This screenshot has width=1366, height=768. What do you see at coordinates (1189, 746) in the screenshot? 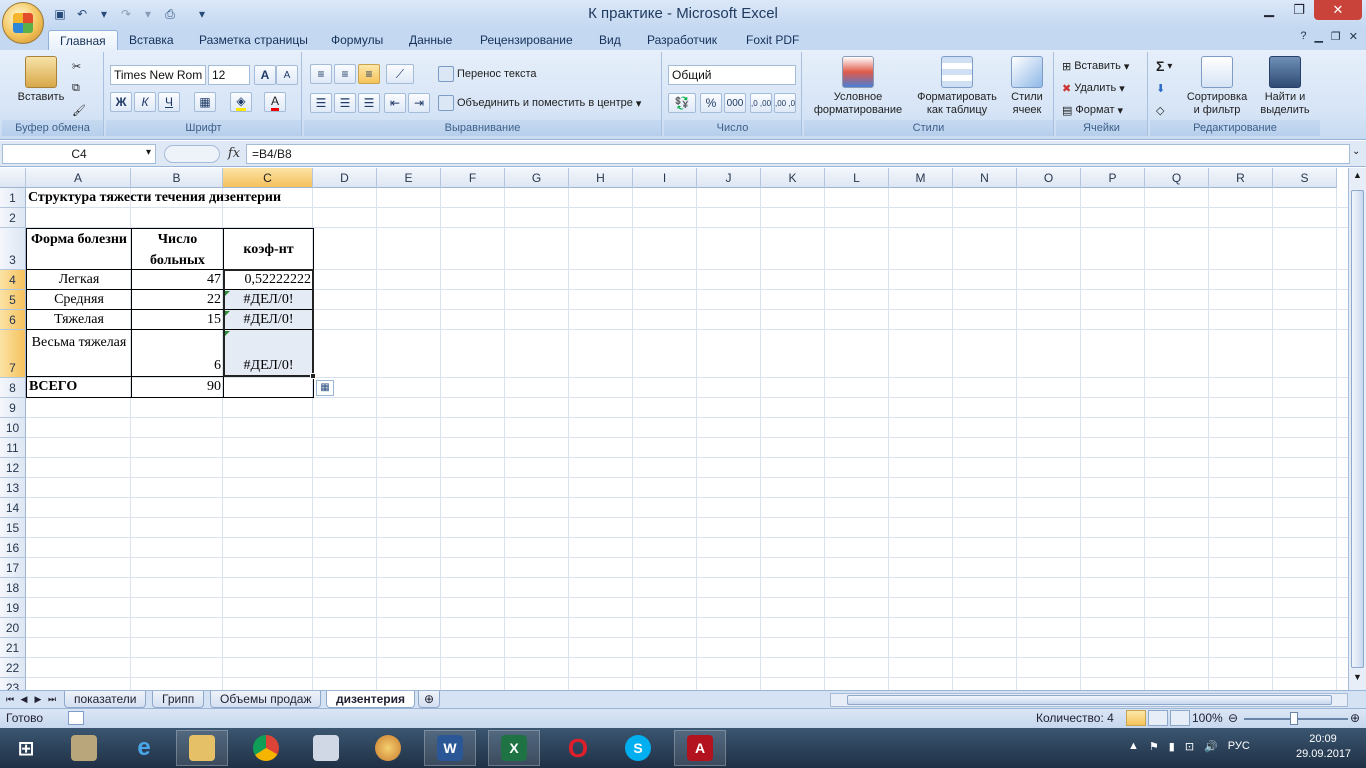
I see `network-icon: ⊡` at bounding box center [1189, 746].